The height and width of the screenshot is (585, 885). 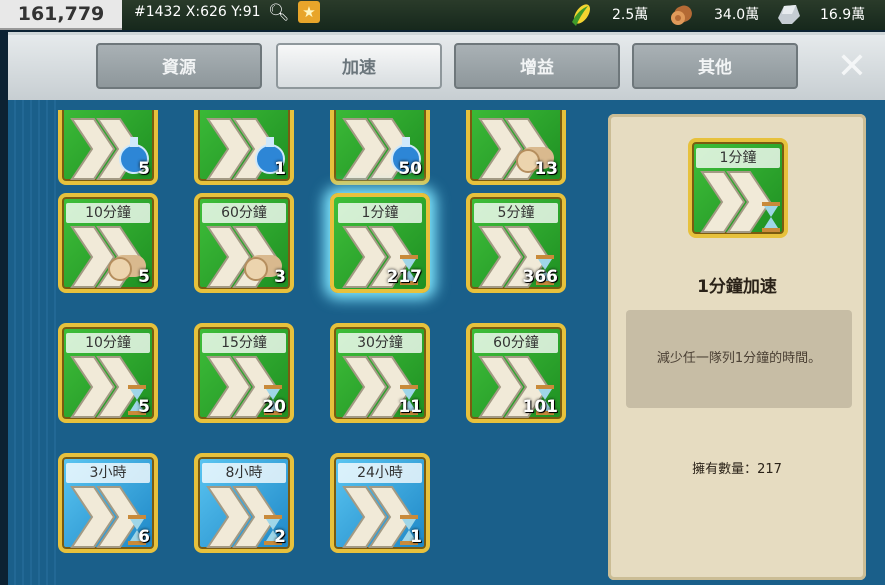 I want to click on speedup-item: 5分鐘 366, so click(x=516, y=243).